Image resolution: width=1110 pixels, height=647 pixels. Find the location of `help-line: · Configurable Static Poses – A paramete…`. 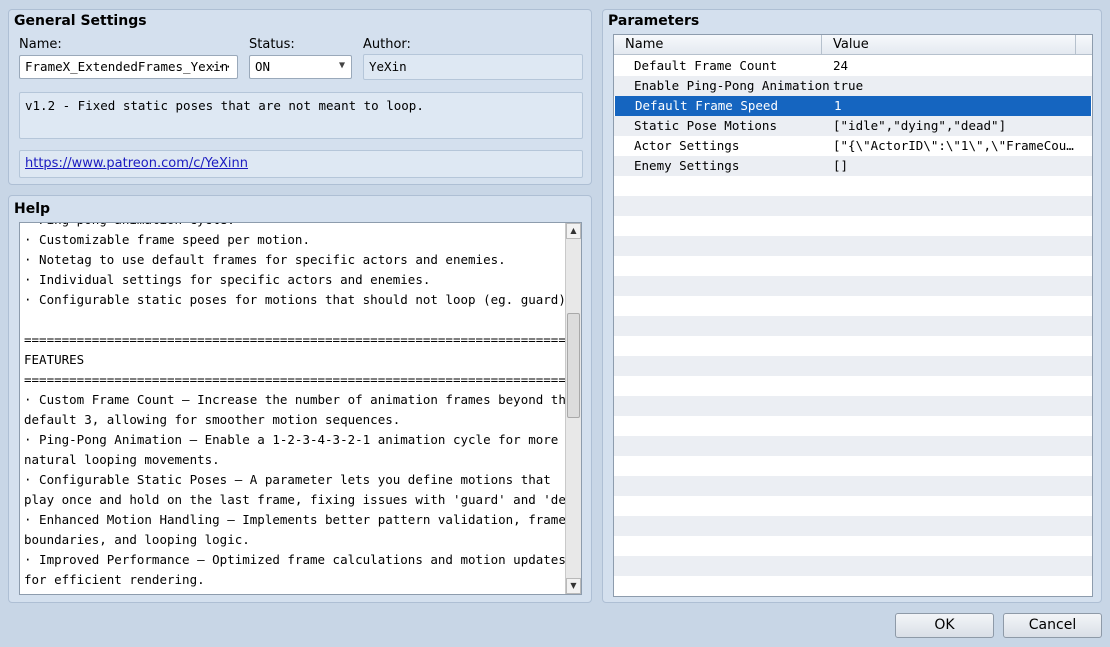

help-line: · Configurable Static Poses – A paramete… is located at coordinates (287, 479).